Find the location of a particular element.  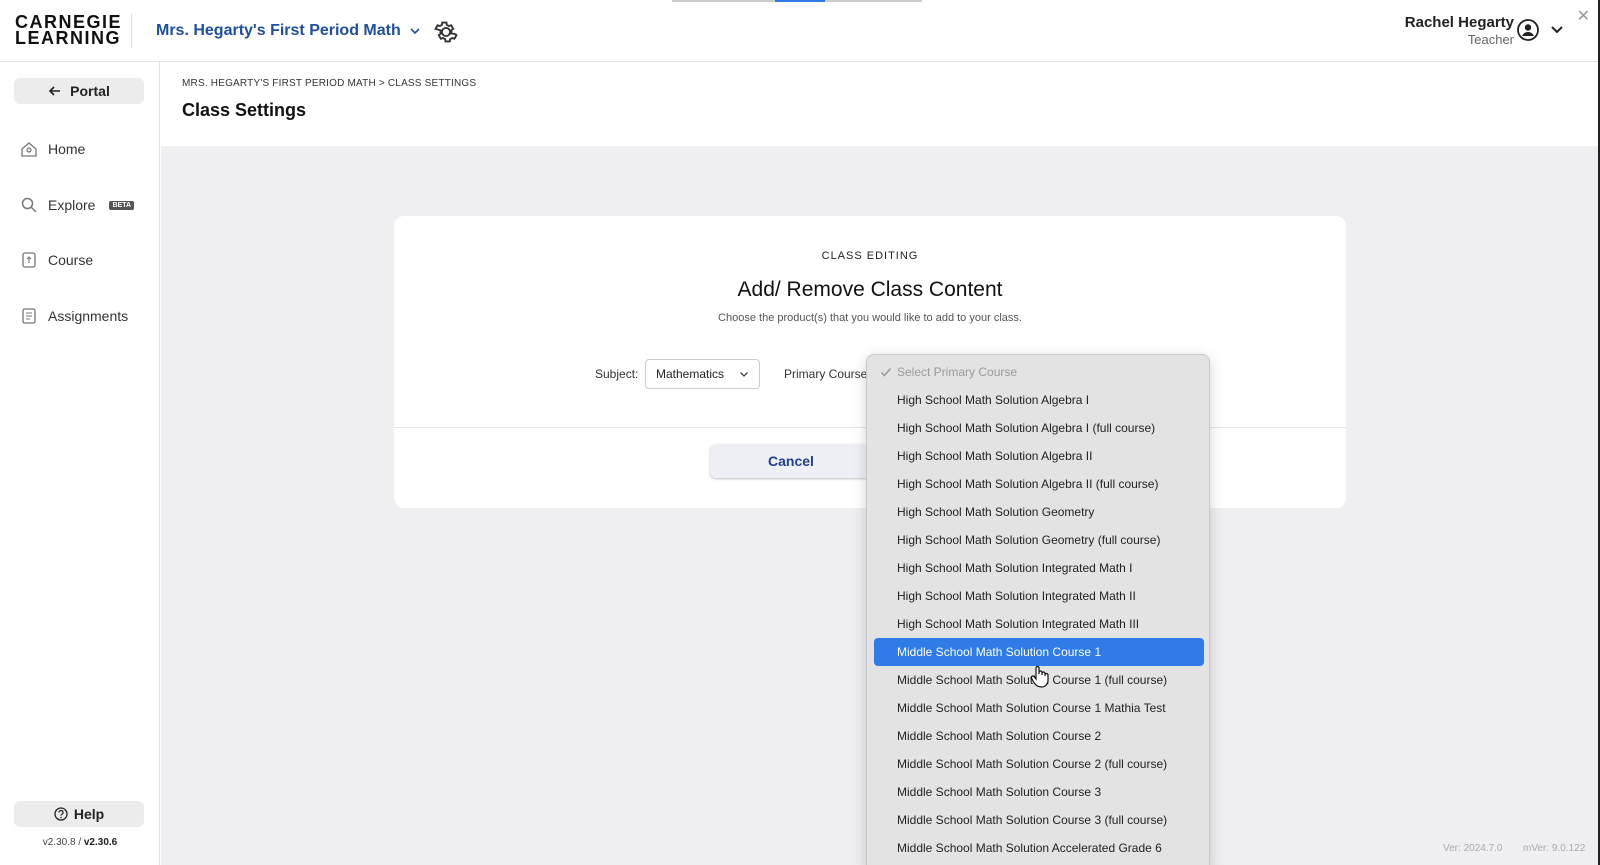

dropdown-option: Middle School Math Solution Course 1 is located at coordinates (1039, 652).